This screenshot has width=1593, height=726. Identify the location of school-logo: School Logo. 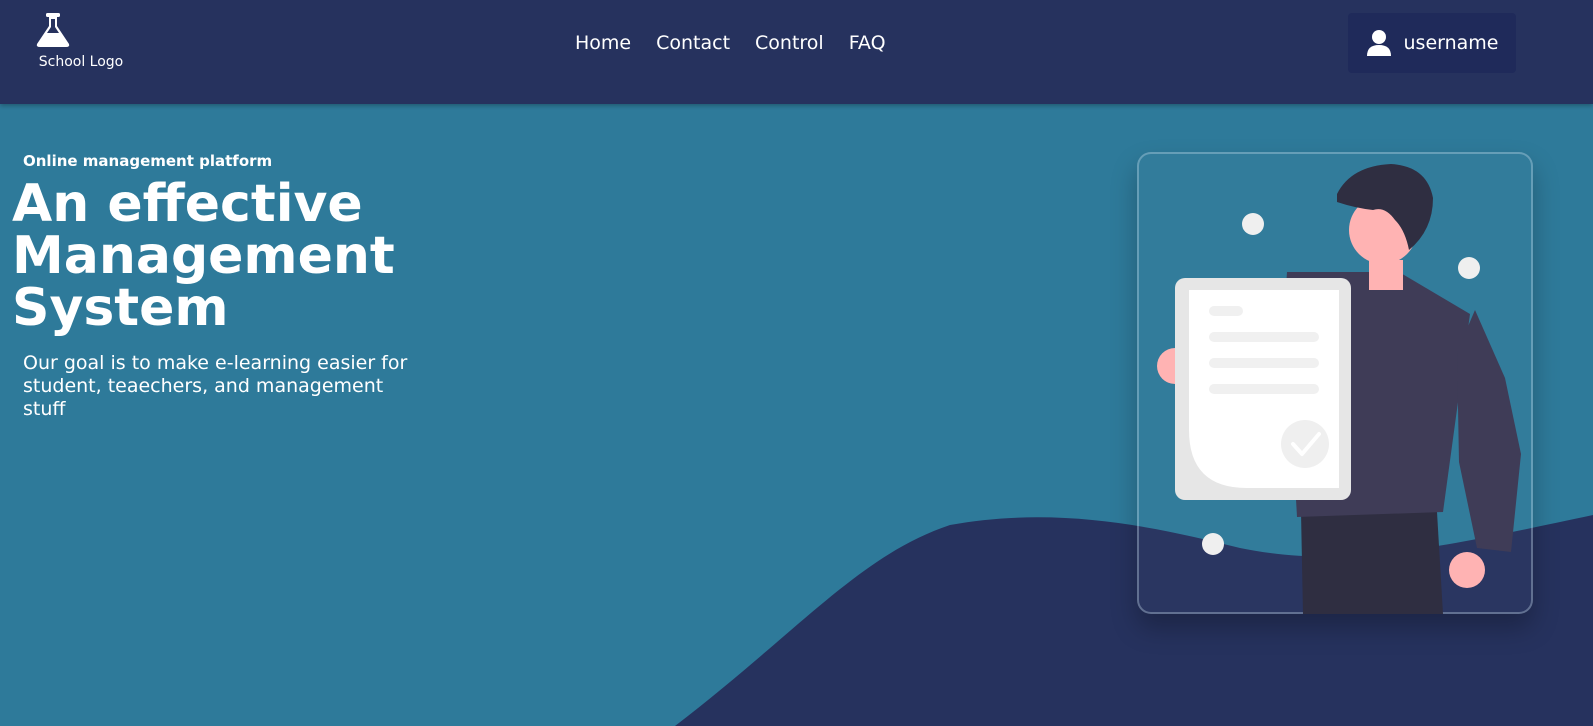
(81, 45).